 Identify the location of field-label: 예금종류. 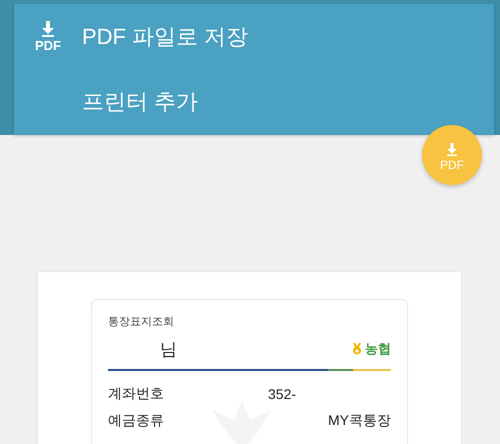
(136, 421).